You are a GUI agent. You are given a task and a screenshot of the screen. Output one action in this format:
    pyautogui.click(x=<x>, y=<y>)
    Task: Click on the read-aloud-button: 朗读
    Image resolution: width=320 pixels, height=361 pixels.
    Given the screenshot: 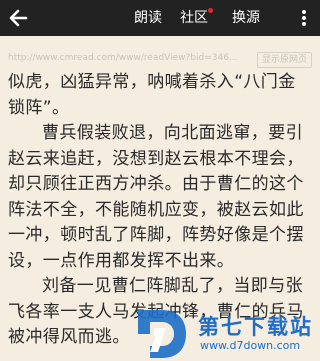 What is the action you would take?
    pyautogui.click(x=148, y=18)
    